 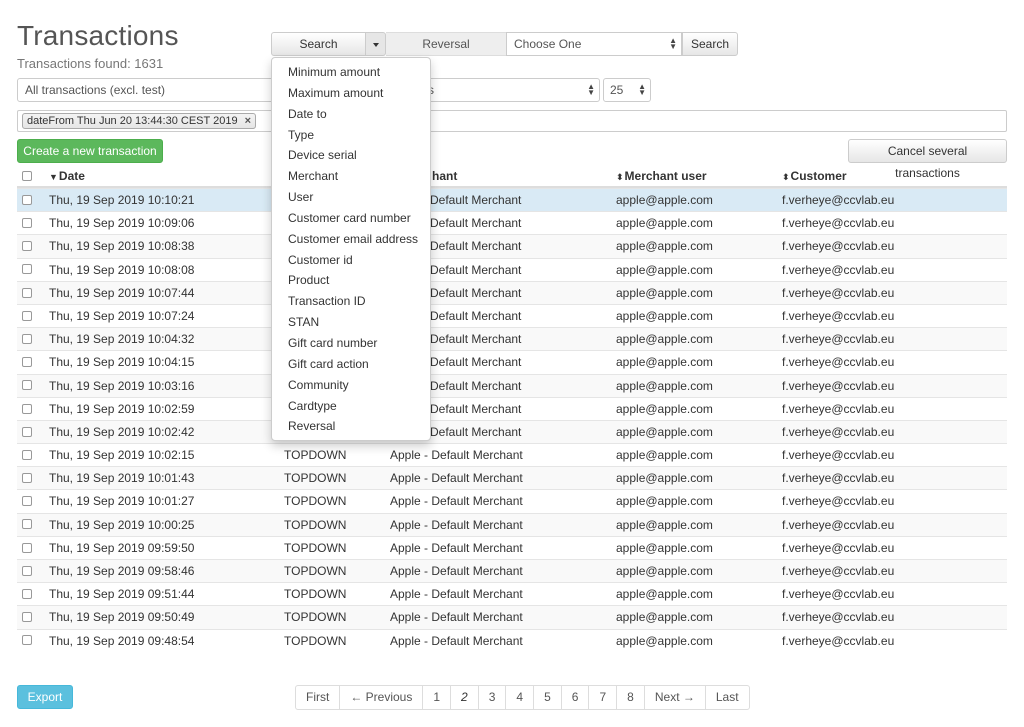 What do you see at coordinates (444, 176) in the screenshot?
I see `column-header-merchant: hant` at bounding box center [444, 176].